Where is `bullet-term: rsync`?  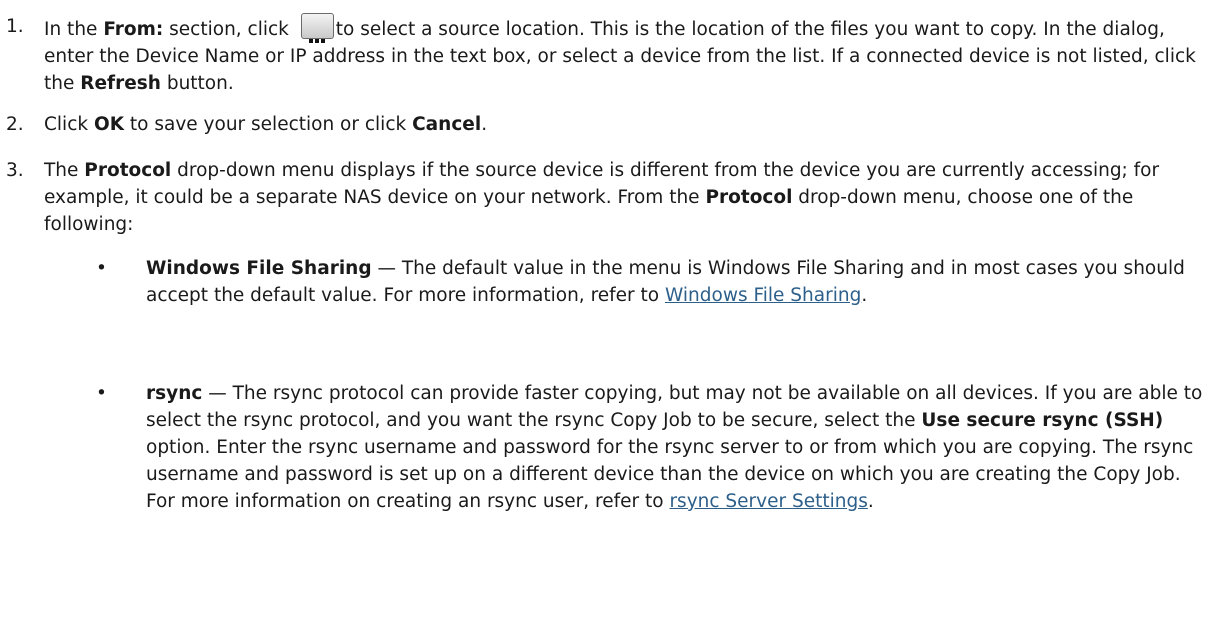 bullet-term: rsync is located at coordinates (174, 393).